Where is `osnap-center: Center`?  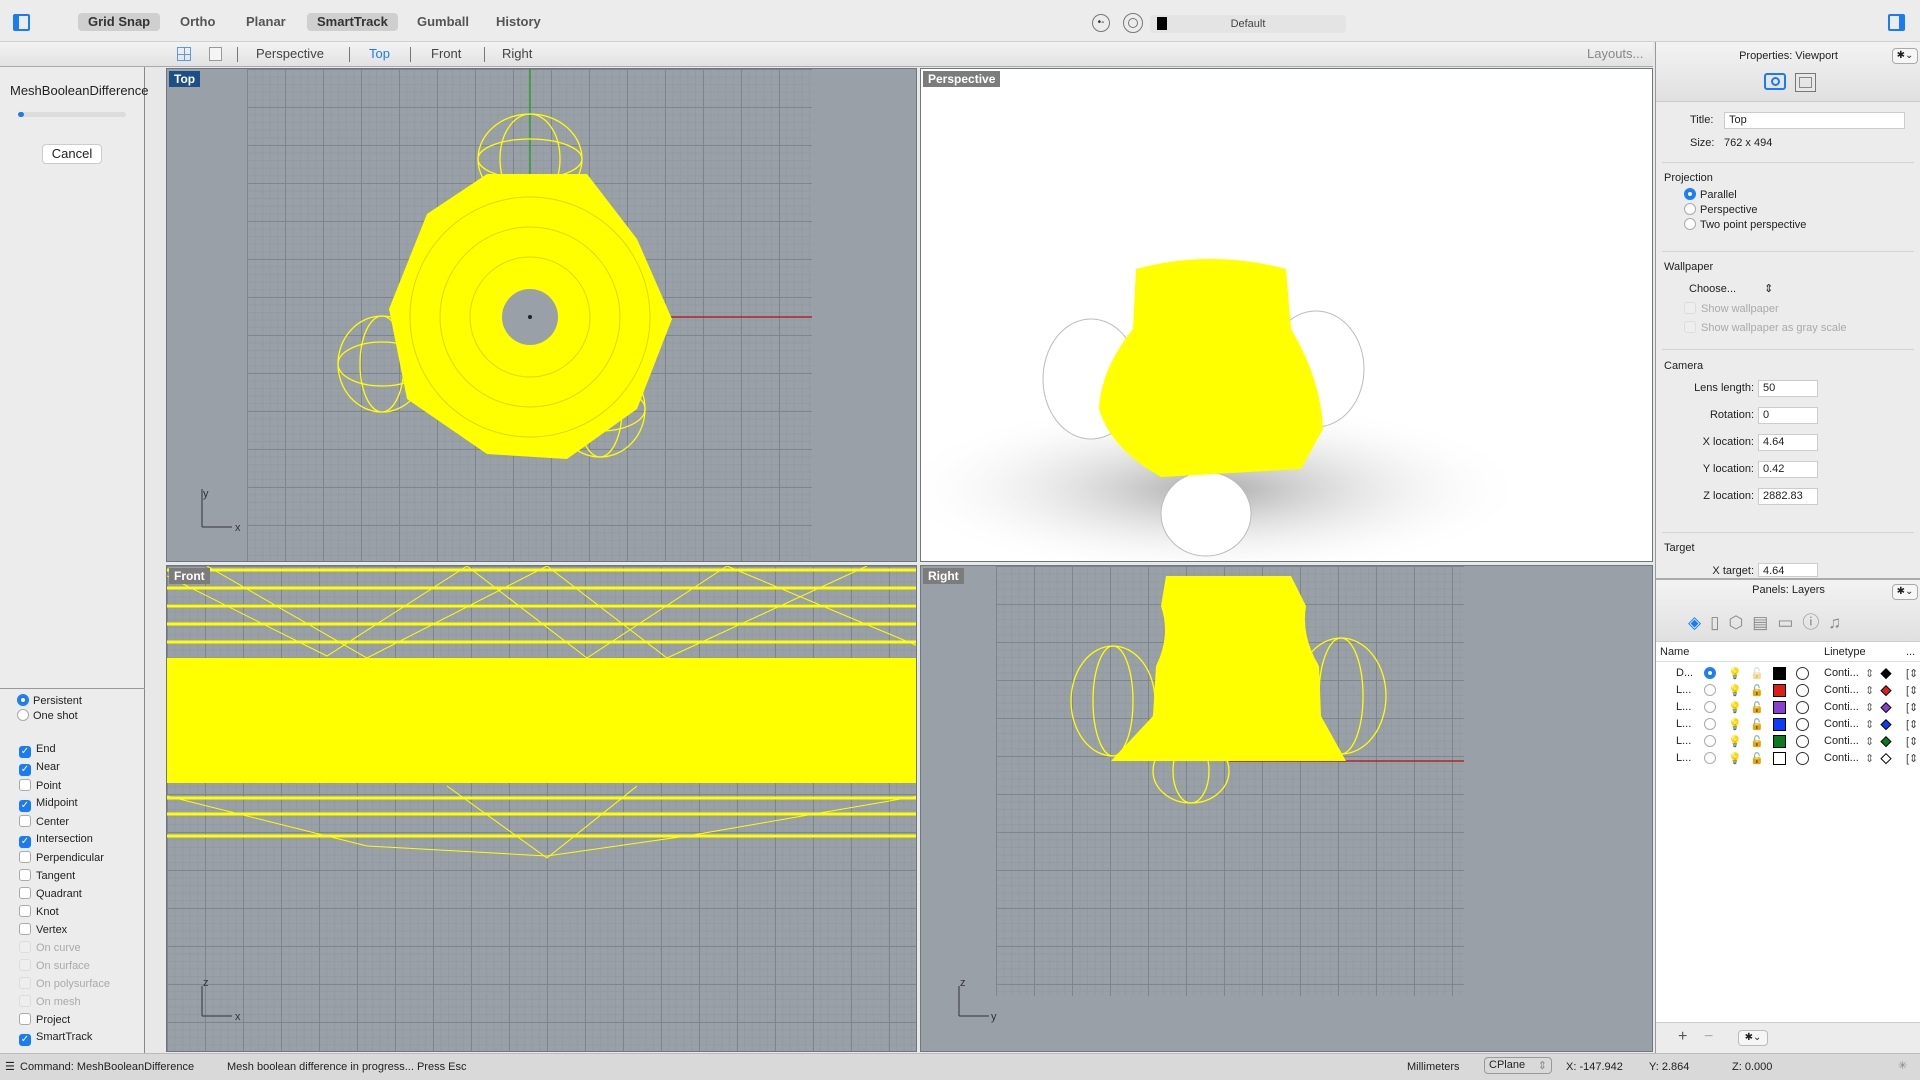 osnap-center: Center is located at coordinates (44, 821).